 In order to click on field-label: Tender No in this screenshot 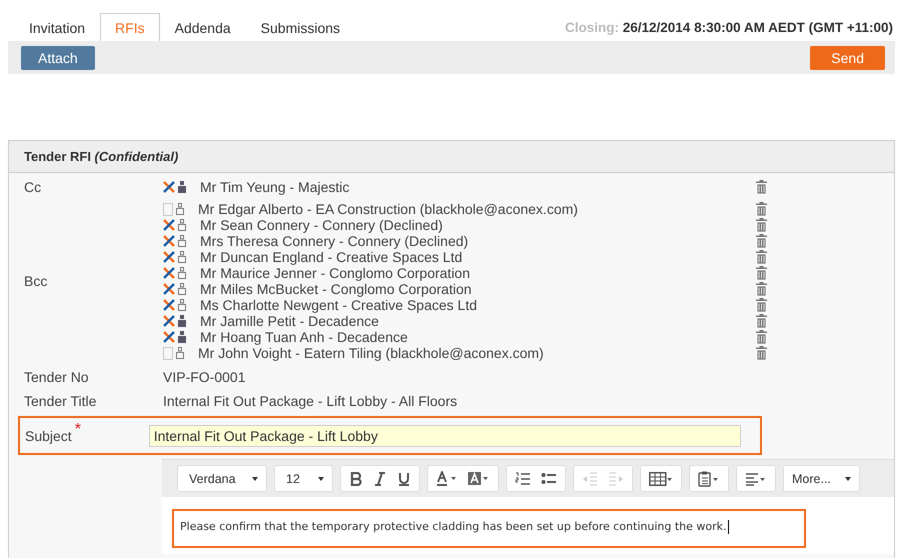, I will do `click(56, 377)`.